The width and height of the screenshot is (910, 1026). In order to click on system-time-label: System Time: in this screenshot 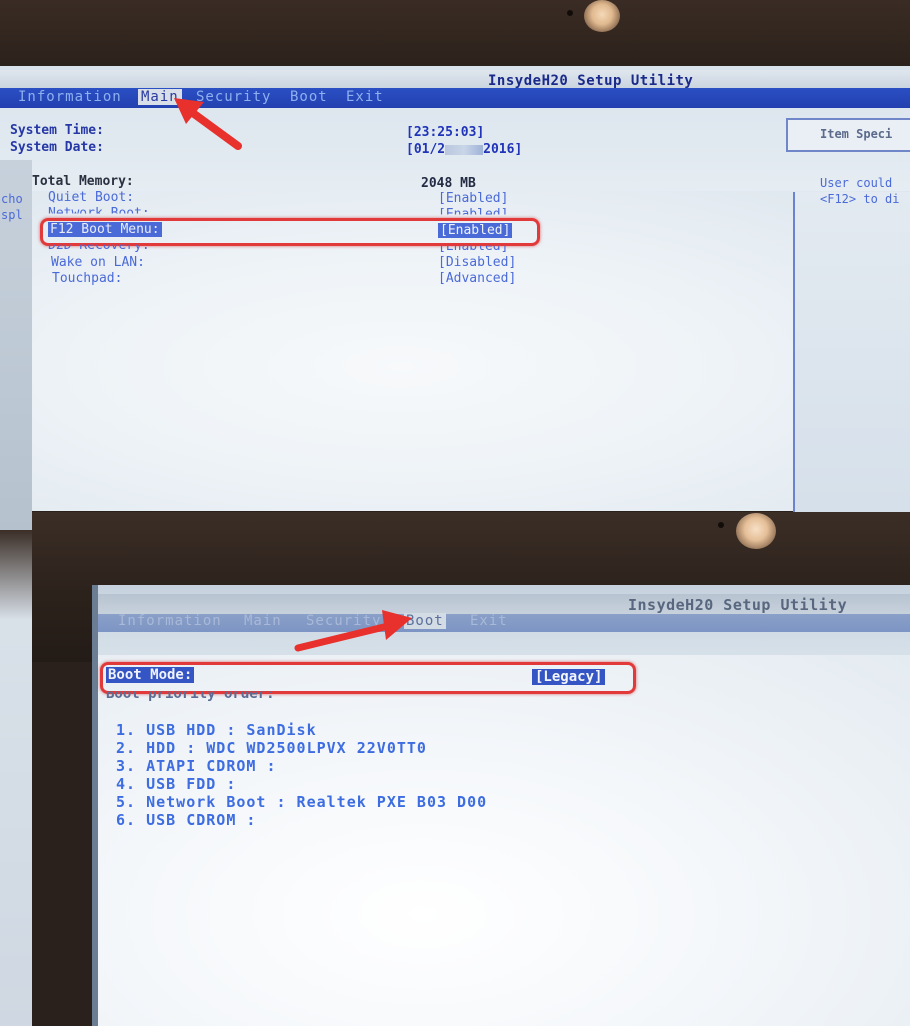, I will do `click(57, 130)`.